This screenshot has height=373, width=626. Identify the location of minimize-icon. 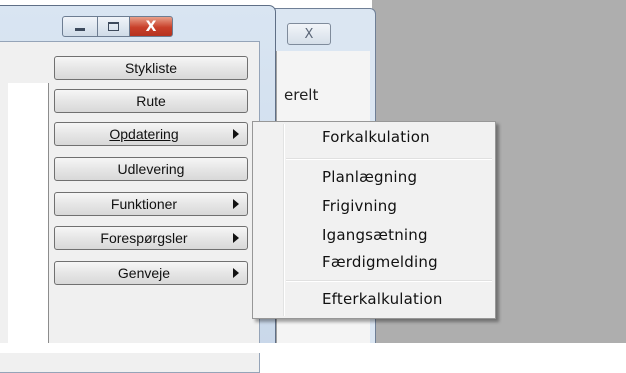
(80, 29).